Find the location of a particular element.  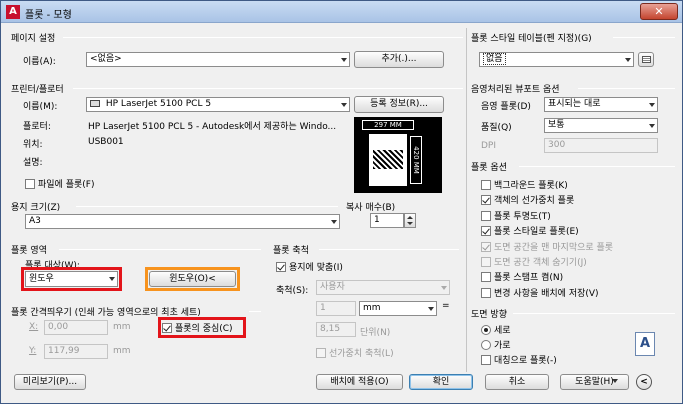

equals-sign: = is located at coordinates (446, 306).